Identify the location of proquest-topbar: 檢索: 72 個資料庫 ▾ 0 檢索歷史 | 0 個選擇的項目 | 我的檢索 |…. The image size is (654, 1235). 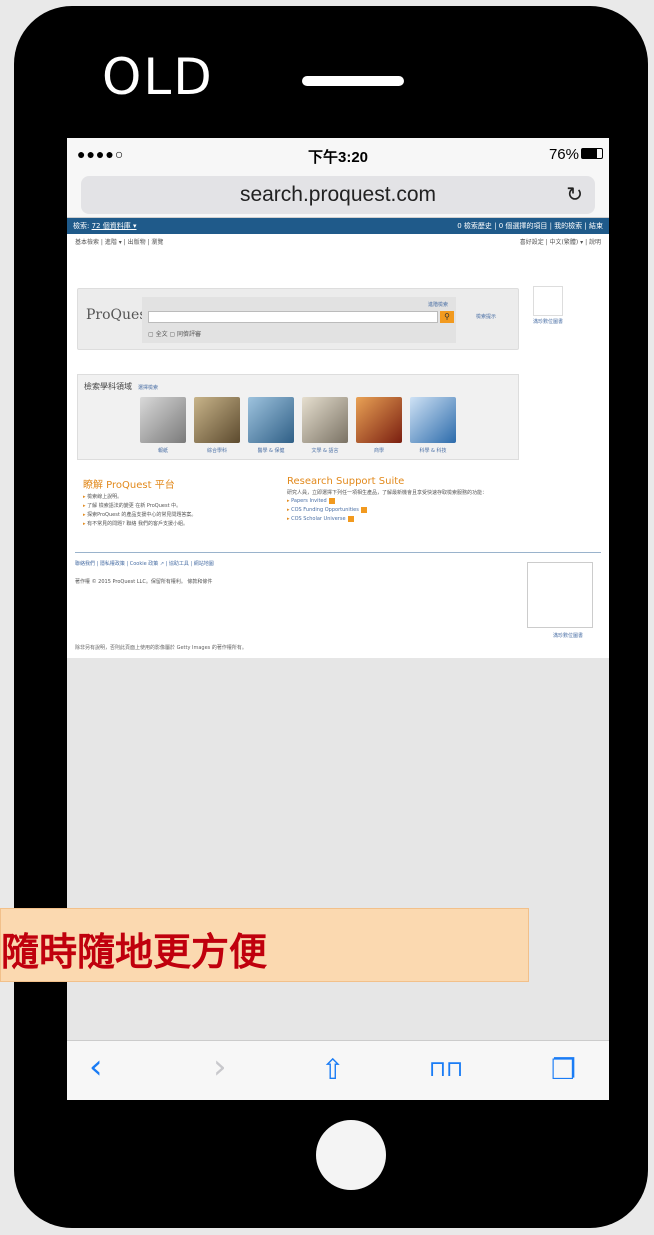
(338, 226).